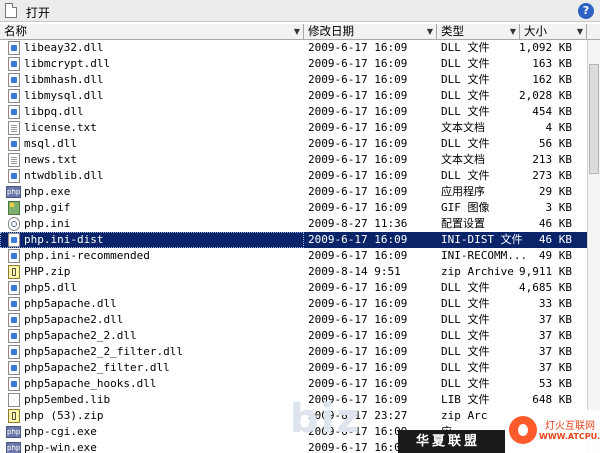  I want to click on file-size: 163 KB, so click(552, 63).